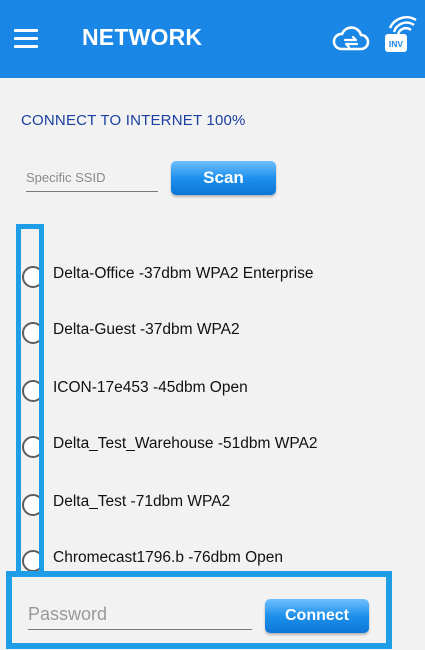 The height and width of the screenshot is (650, 425). Describe the element at coordinates (142, 37) in the screenshot. I see `page-title: NETWORK` at that location.